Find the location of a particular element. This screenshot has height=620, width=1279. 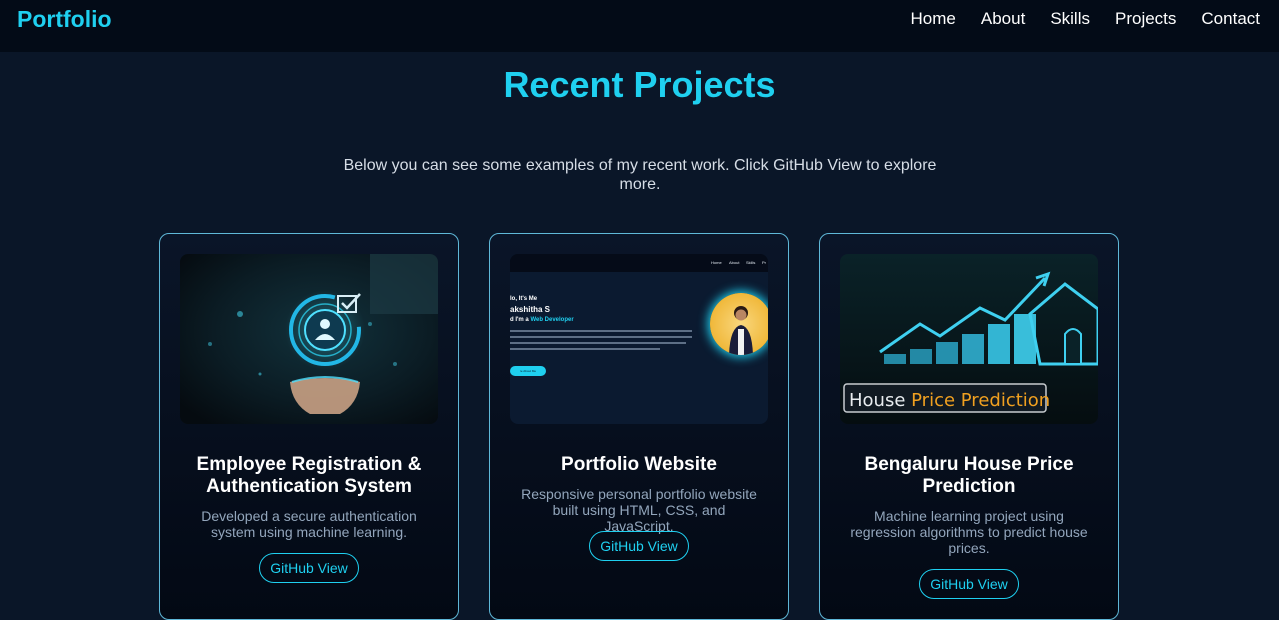

house-price-chart-image: House Price Prediction is located at coordinates (969, 339).